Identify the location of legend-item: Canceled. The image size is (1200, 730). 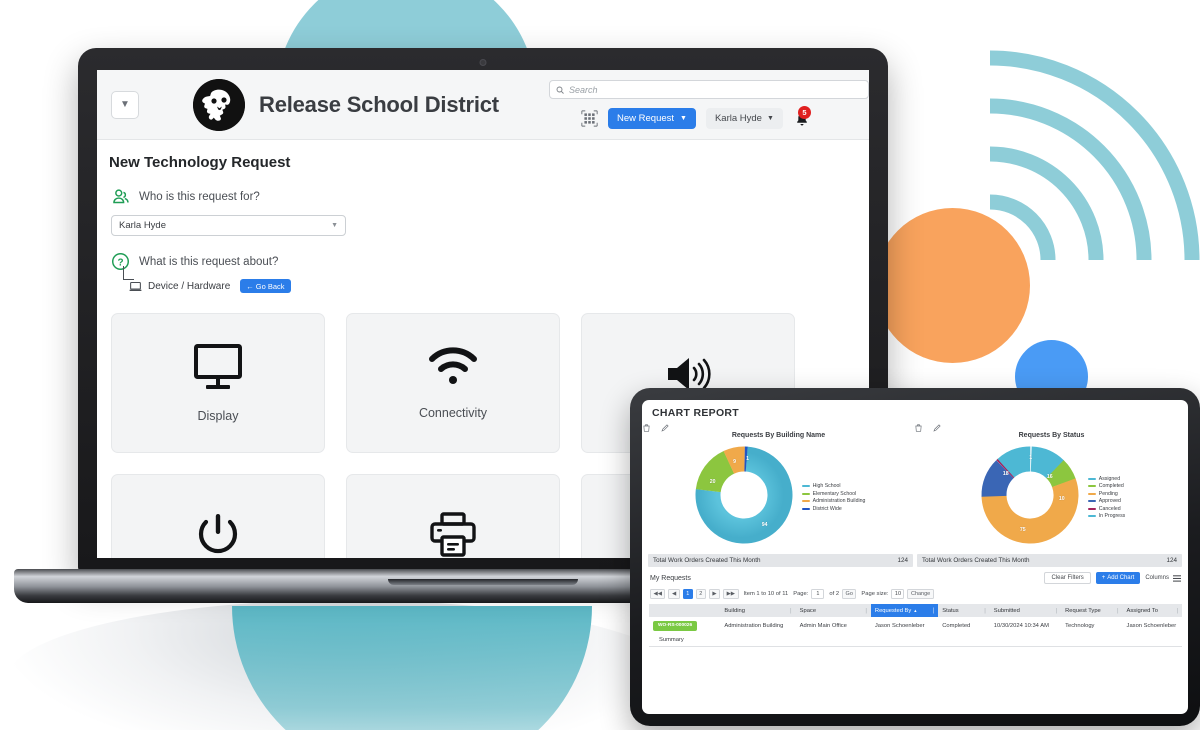
(1106, 508).